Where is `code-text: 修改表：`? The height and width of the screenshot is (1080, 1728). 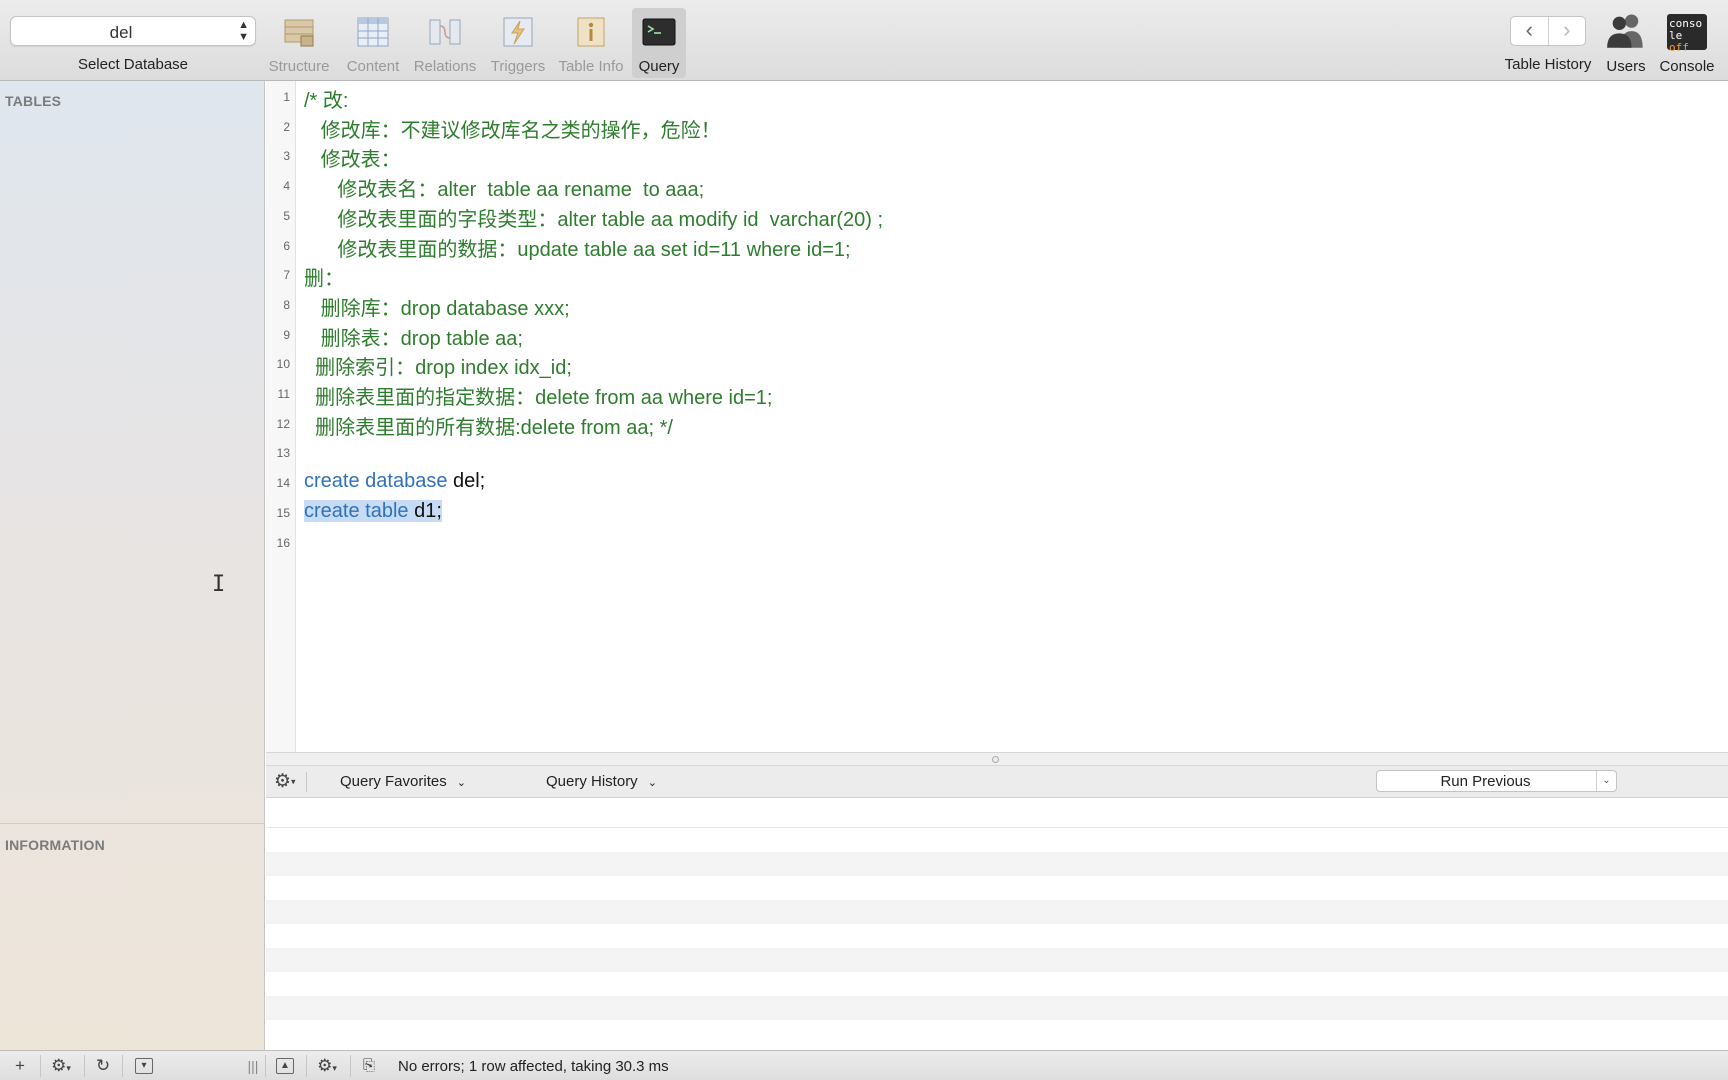 code-text: 修改表： is located at coordinates (352, 157).